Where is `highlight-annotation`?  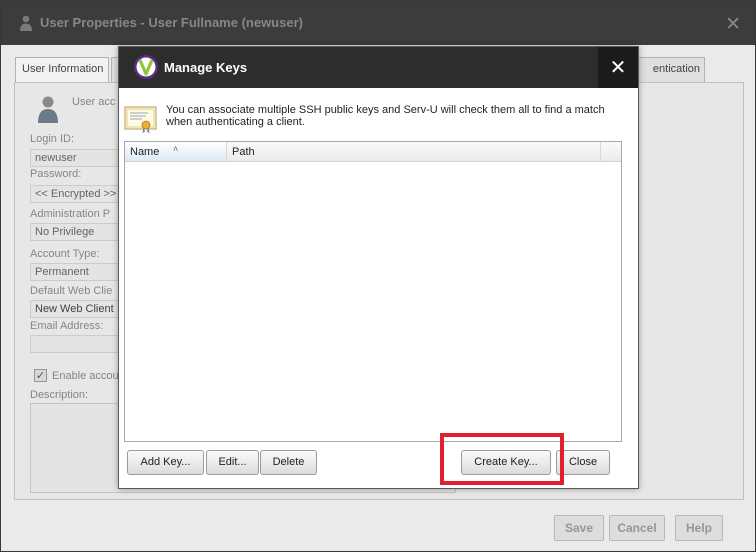 highlight-annotation is located at coordinates (502, 459).